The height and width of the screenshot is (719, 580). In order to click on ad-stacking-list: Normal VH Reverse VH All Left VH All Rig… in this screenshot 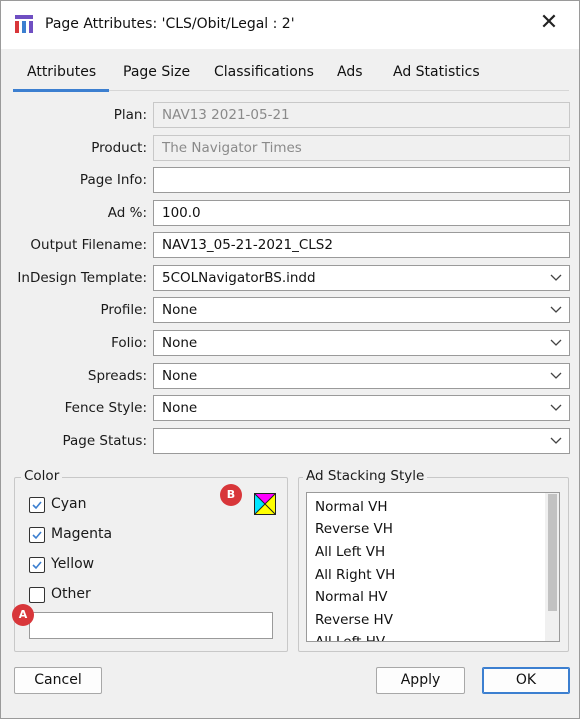, I will do `click(433, 567)`.